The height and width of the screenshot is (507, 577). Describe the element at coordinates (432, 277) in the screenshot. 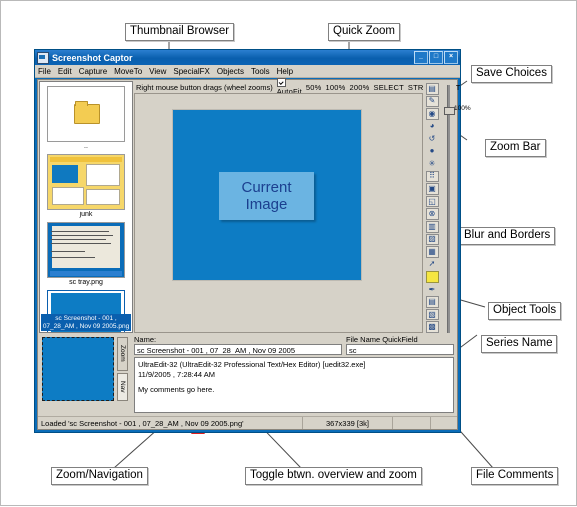

I see `highlight-color-icon` at that location.